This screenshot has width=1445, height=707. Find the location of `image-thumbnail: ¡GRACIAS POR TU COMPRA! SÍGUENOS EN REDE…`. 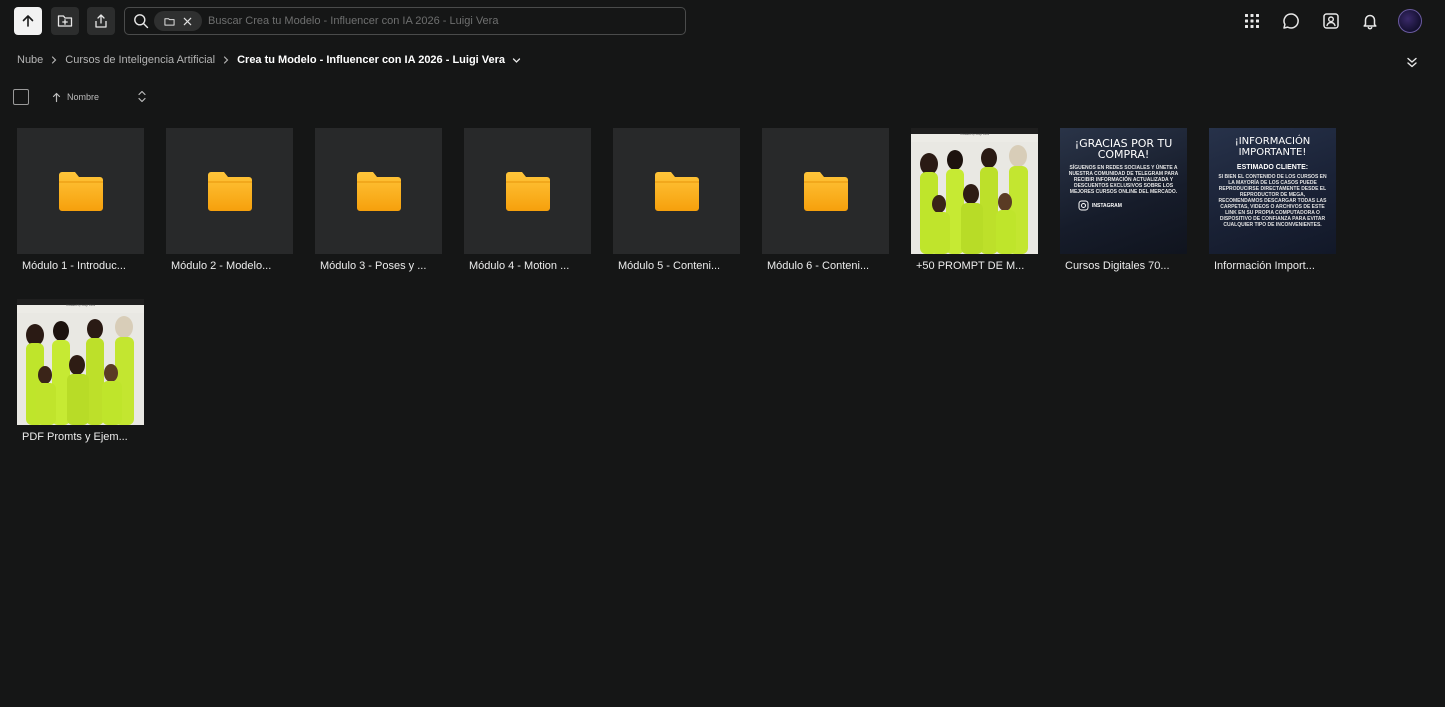

image-thumbnail: ¡GRACIAS POR TU COMPRA! SÍGUENOS EN REDE… is located at coordinates (1123, 191).